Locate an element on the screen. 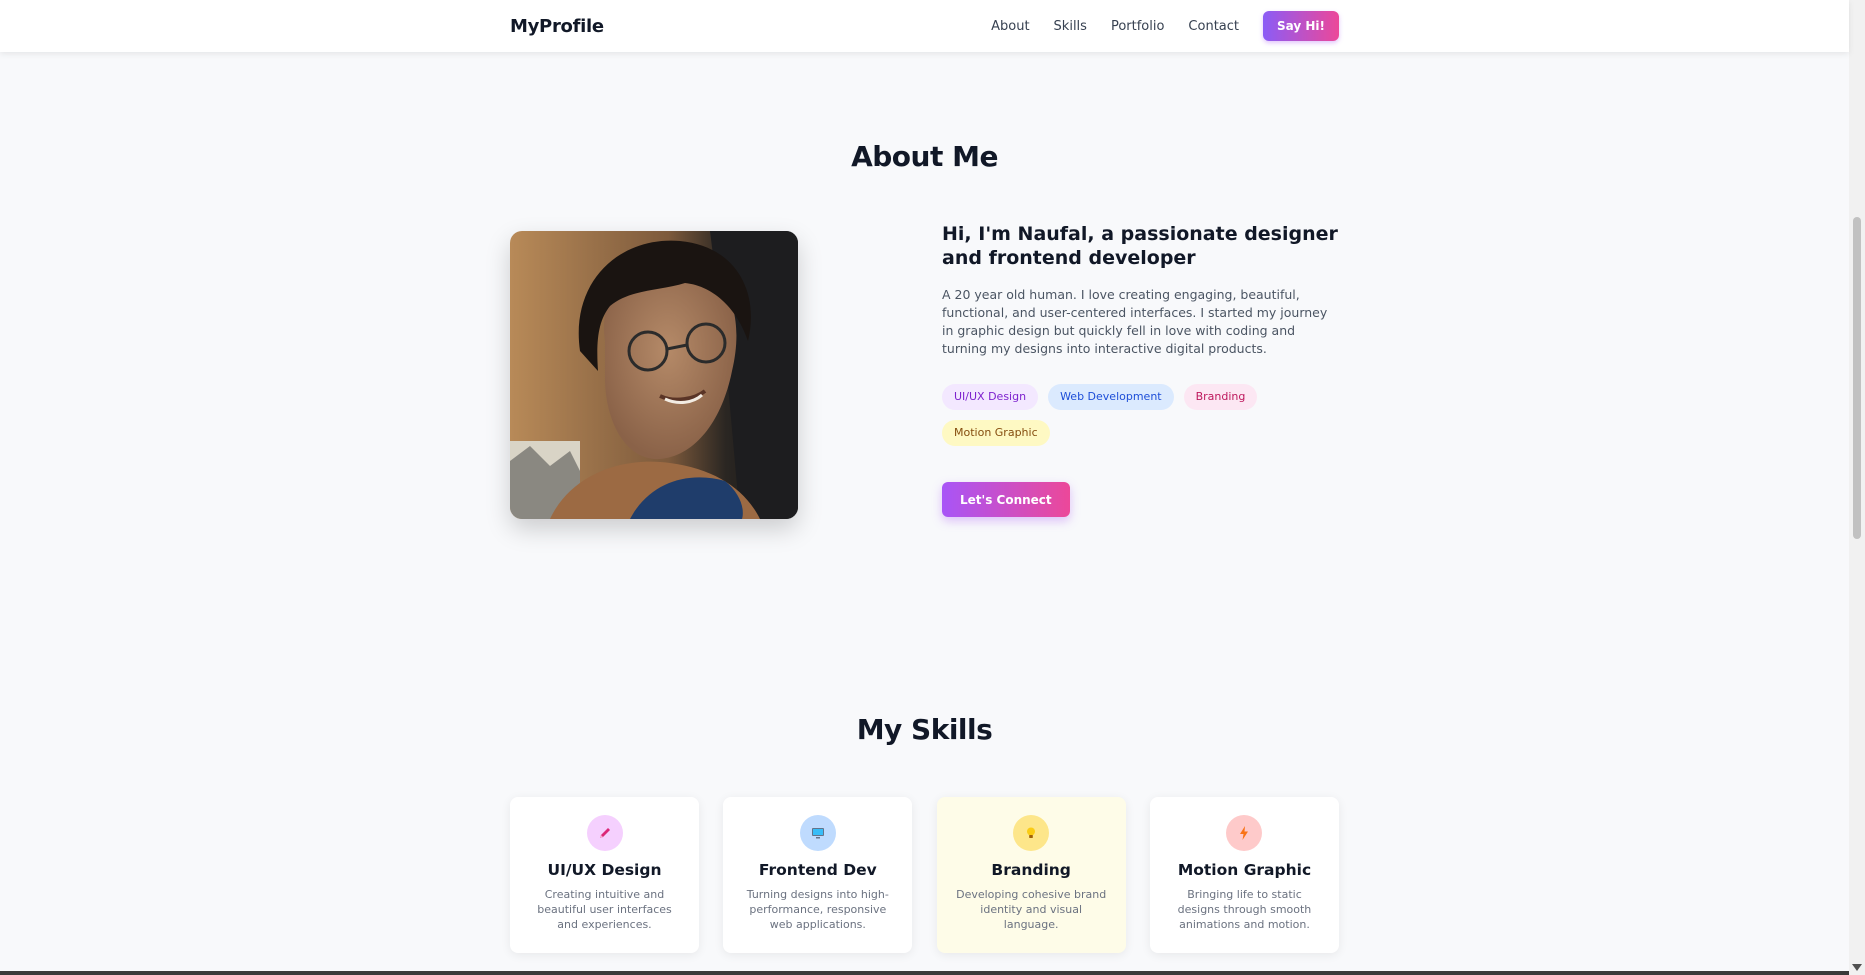 The height and width of the screenshot is (975, 1865). vertical-scrollbar is located at coordinates (1857, 487).